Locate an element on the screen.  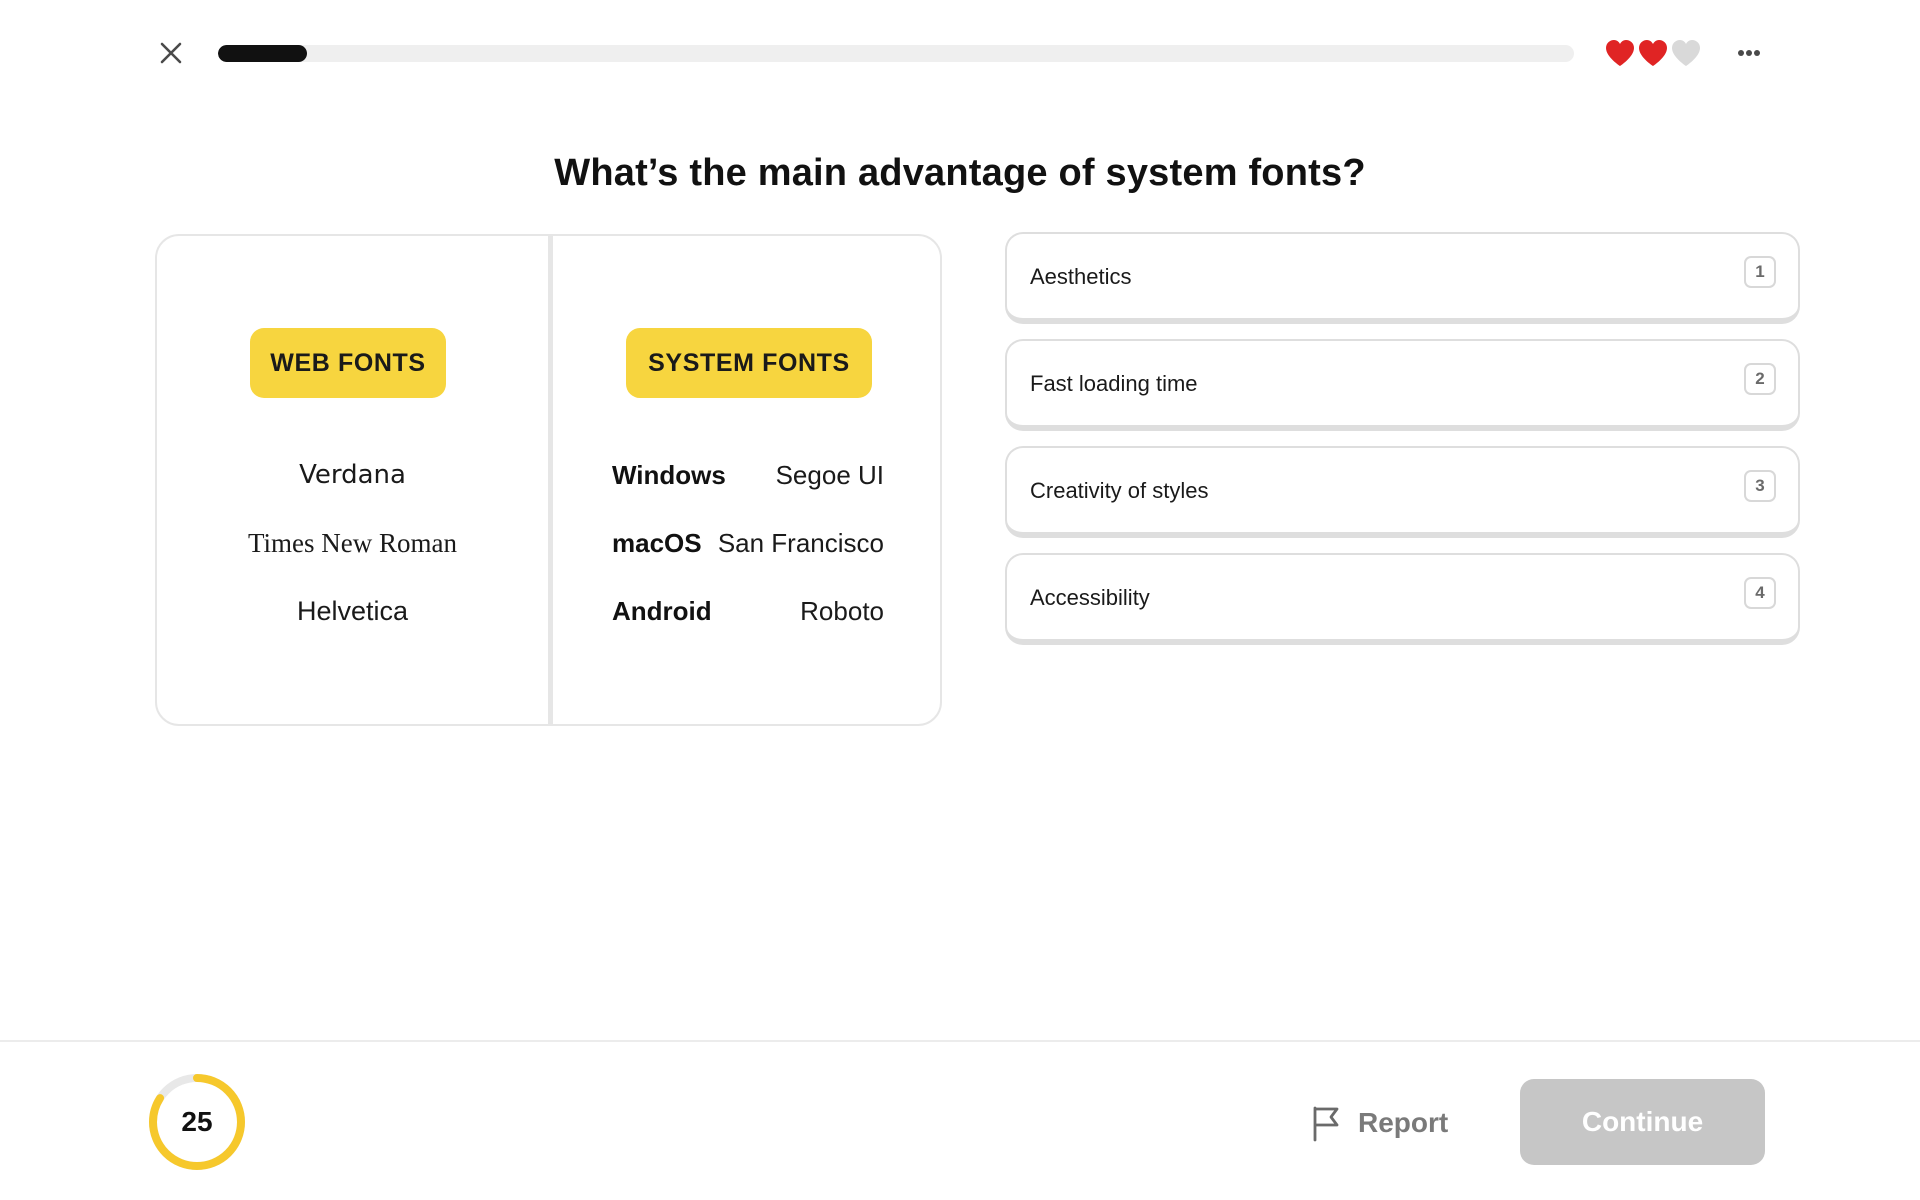
os-name: Android is located at coordinates (662, 611).